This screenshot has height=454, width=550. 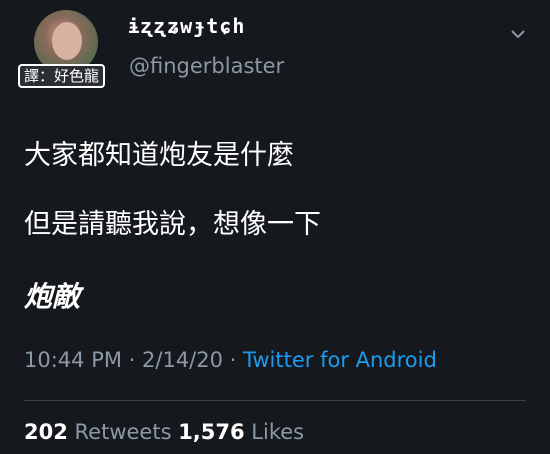 I want to click on translator-tag: 譯：好色龍, so click(x=62, y=76).